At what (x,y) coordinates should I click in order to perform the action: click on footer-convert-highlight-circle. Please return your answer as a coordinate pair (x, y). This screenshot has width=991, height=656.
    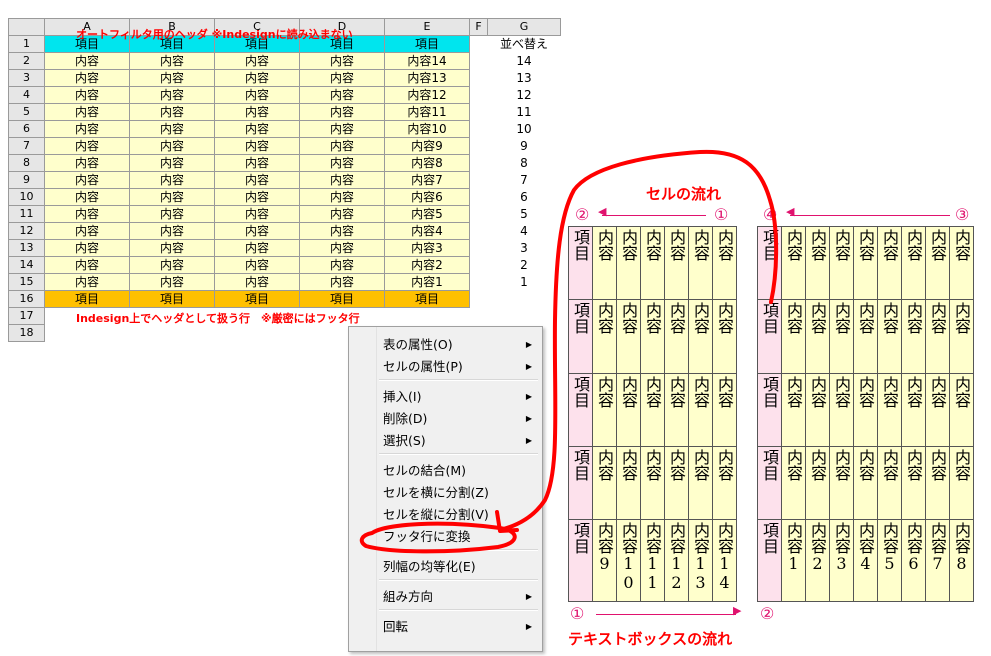
    Looking at the image, I should click on (438, 537).